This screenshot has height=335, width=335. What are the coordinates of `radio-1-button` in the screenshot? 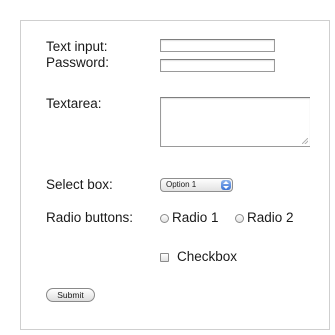 It's located at (164, 218).